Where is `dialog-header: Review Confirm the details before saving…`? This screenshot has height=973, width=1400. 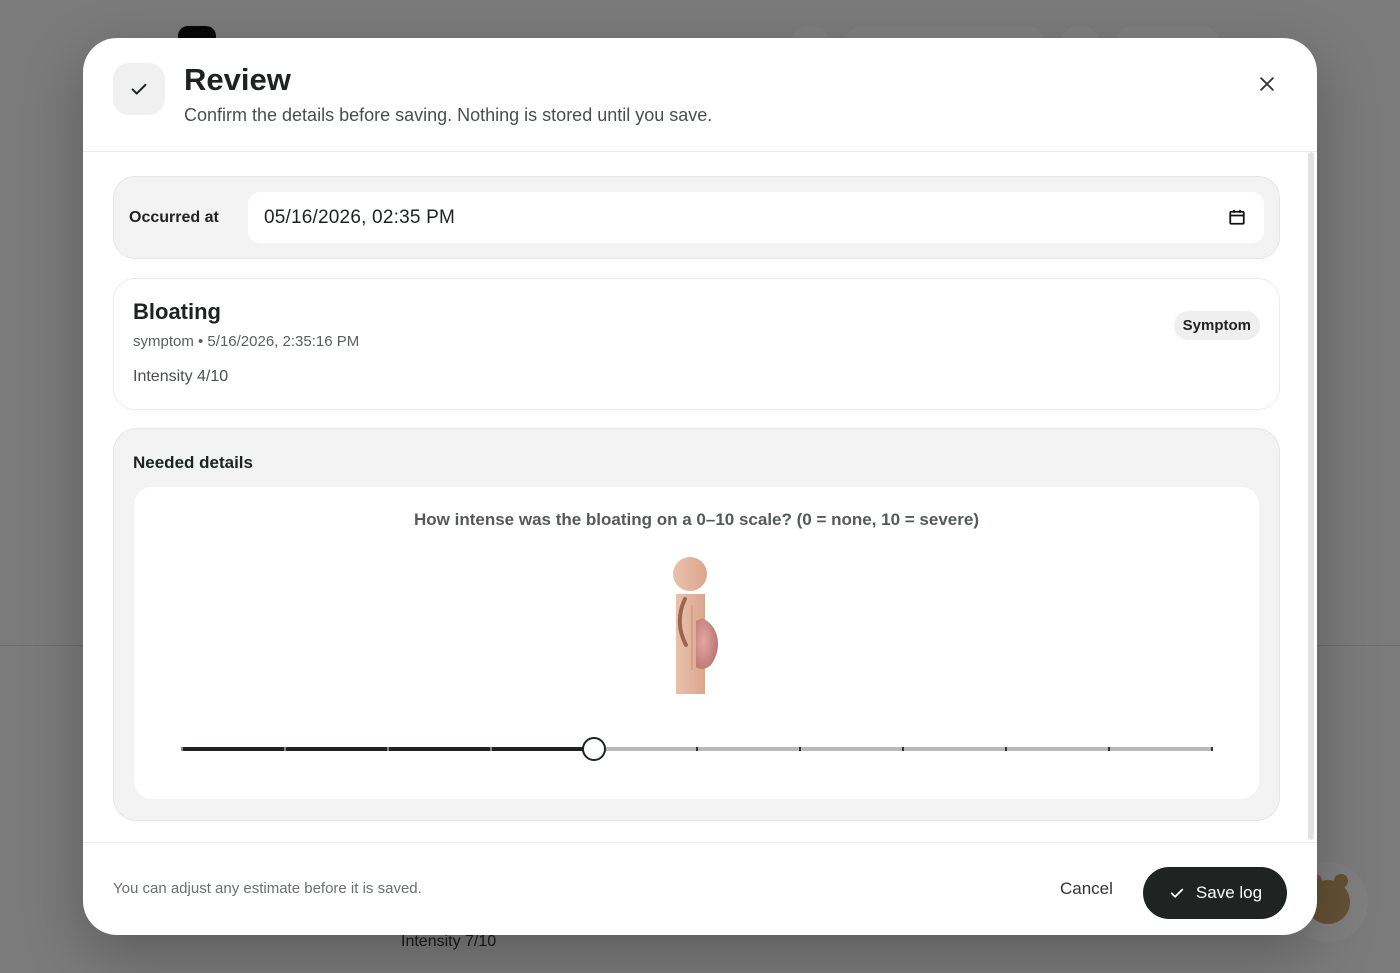
dialog-header: Review Confirm the details before saving… is located at coordinates (700, 95).